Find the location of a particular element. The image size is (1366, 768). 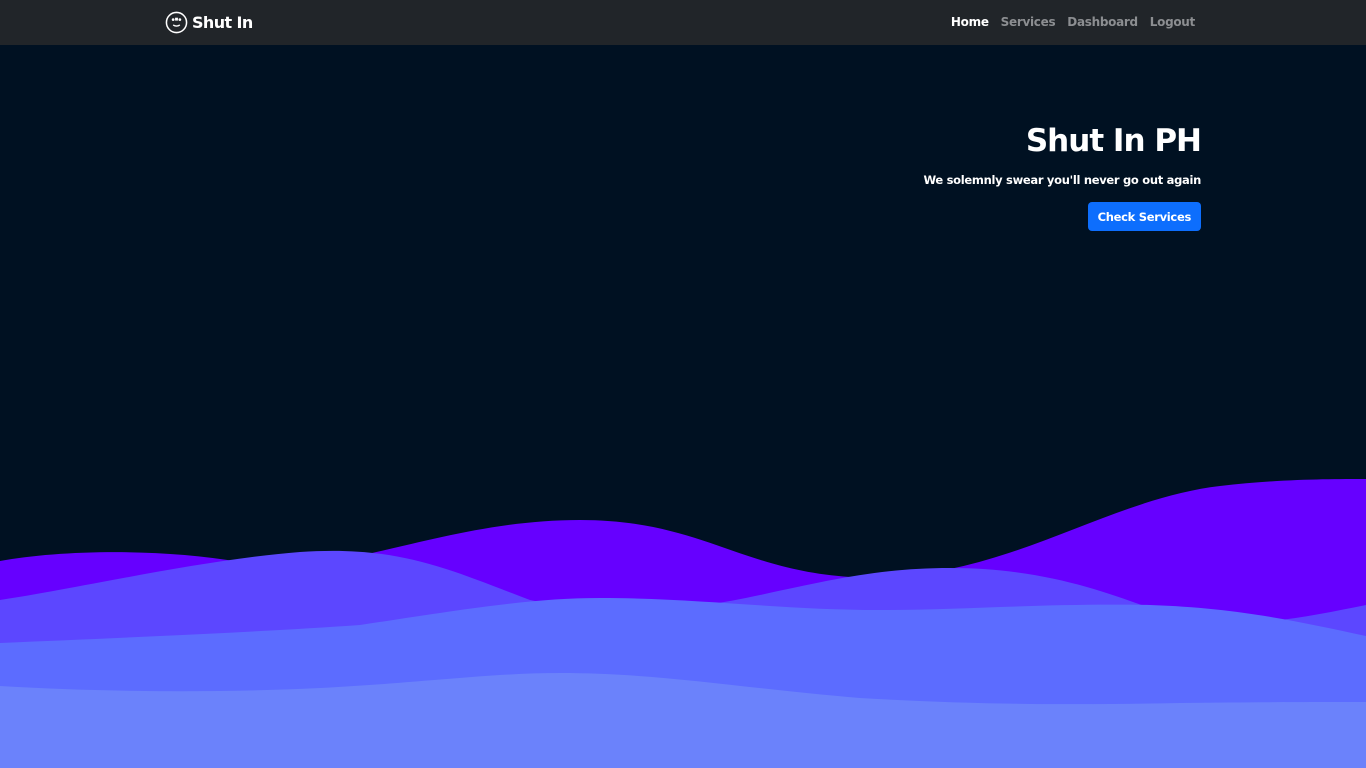

nav-link-home: Home is located at coordinates (970, 22).